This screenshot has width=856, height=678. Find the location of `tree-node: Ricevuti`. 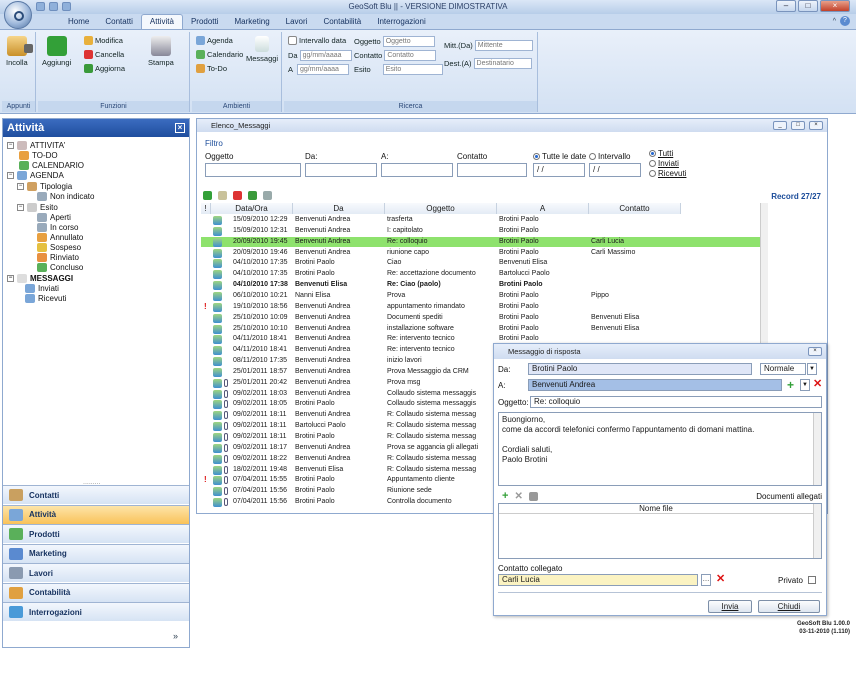

tree-node: Ricevuti is located at coordinates (45, 298).